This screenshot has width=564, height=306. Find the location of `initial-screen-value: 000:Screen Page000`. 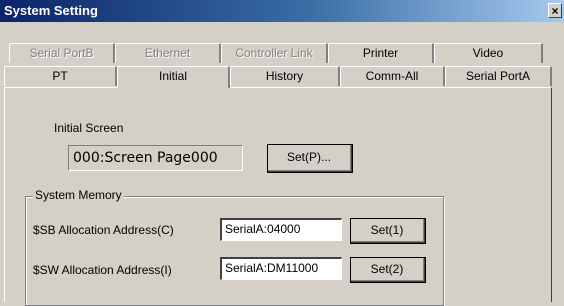

initial-screen-value: 000:Screen Page000 is located at coordinates (155, 158).